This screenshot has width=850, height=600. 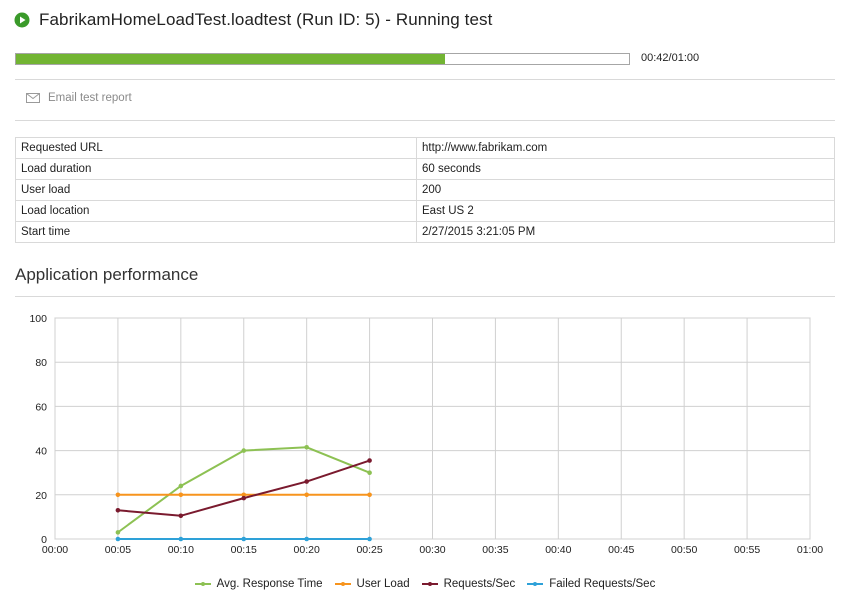 What do you see at coordinates (747, 550) in the screenshot?
I see `x-tick-label: 00:55` at bounding box center [747, 550].